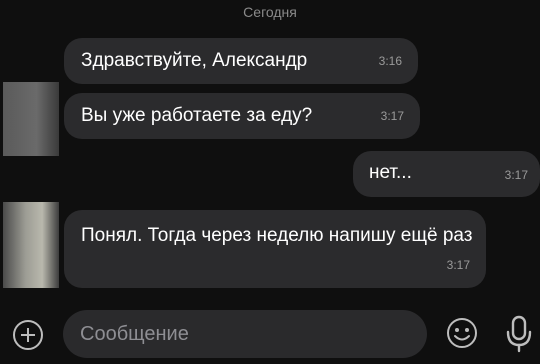 The width and height of the screenshot is (540, 364). I want to click on message-text: Здравствуйте, Александр, so click(194, 60).